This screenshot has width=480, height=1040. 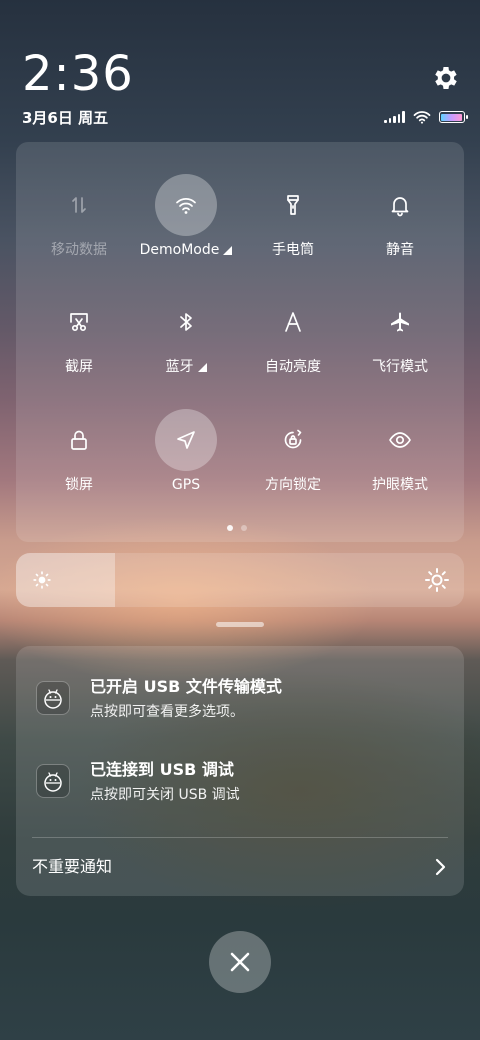 I want to click on screenshot-icon, so click(x=79, y=322).